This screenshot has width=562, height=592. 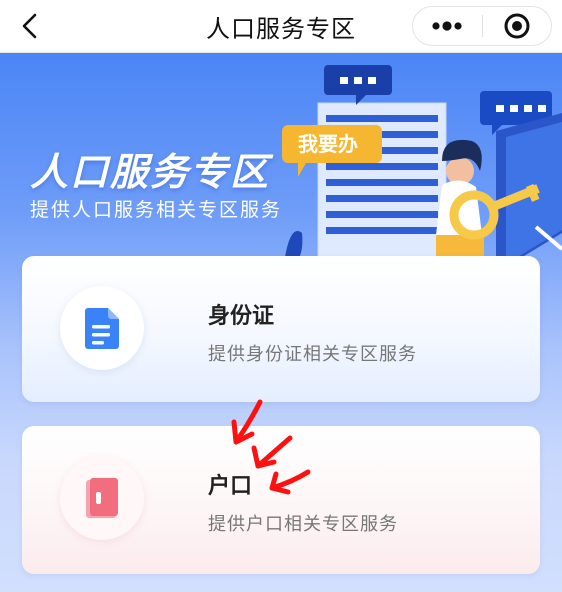 I want to click on target-circle-icon, so click(x=517, y=26).